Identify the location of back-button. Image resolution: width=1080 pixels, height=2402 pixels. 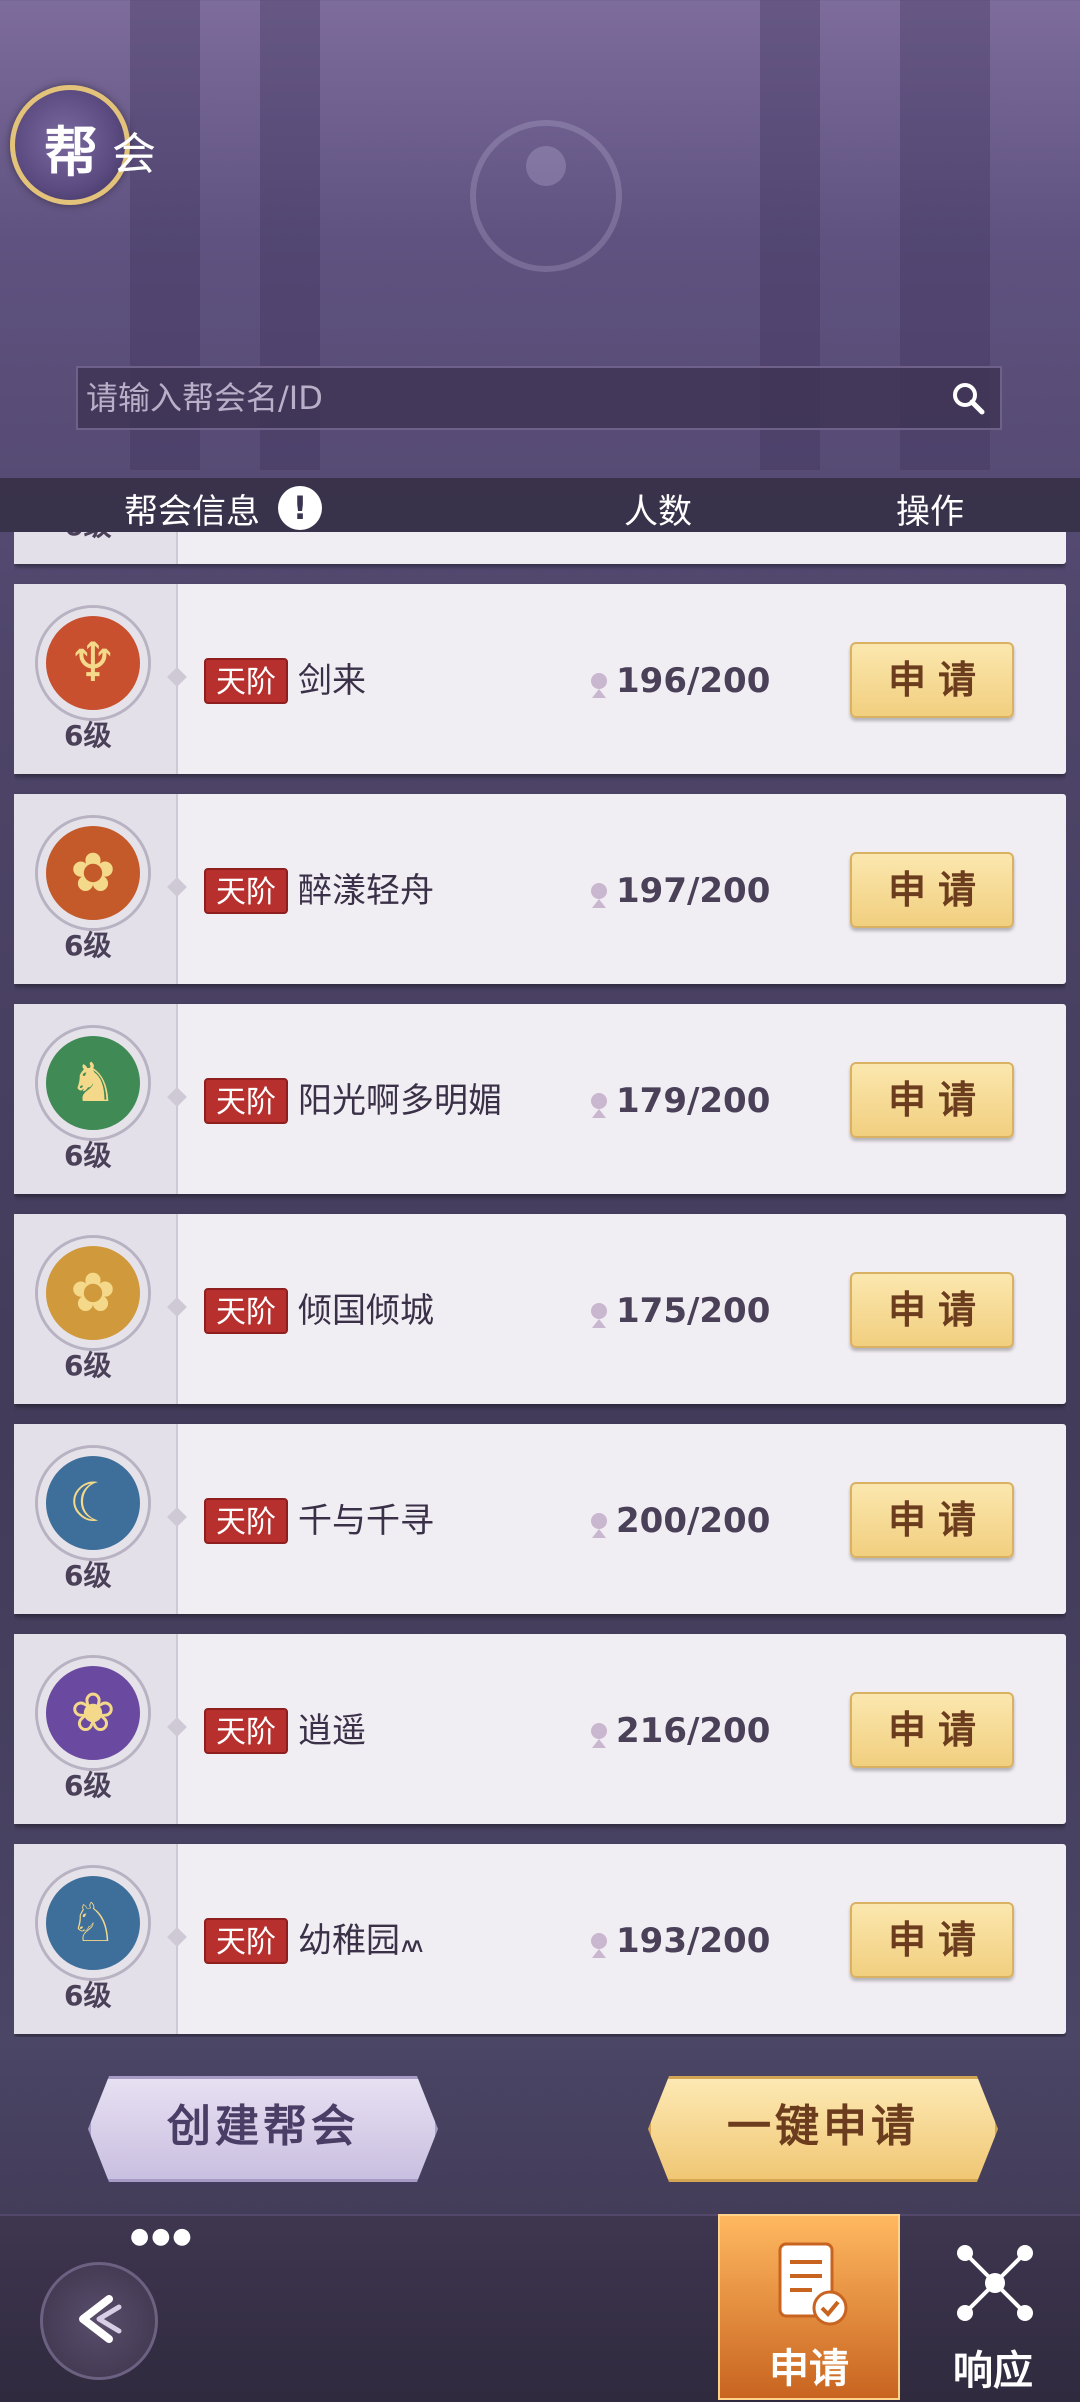
(99, 2321).